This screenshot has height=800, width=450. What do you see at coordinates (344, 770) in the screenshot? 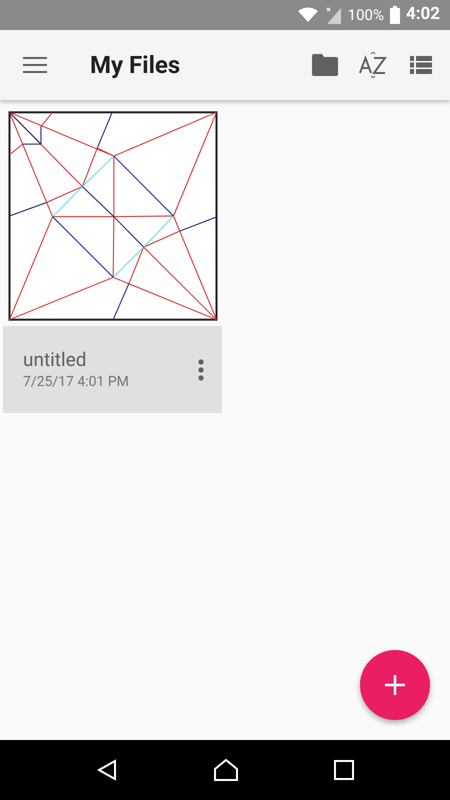
I see `recents-icon` at bounding box center [344, 770].